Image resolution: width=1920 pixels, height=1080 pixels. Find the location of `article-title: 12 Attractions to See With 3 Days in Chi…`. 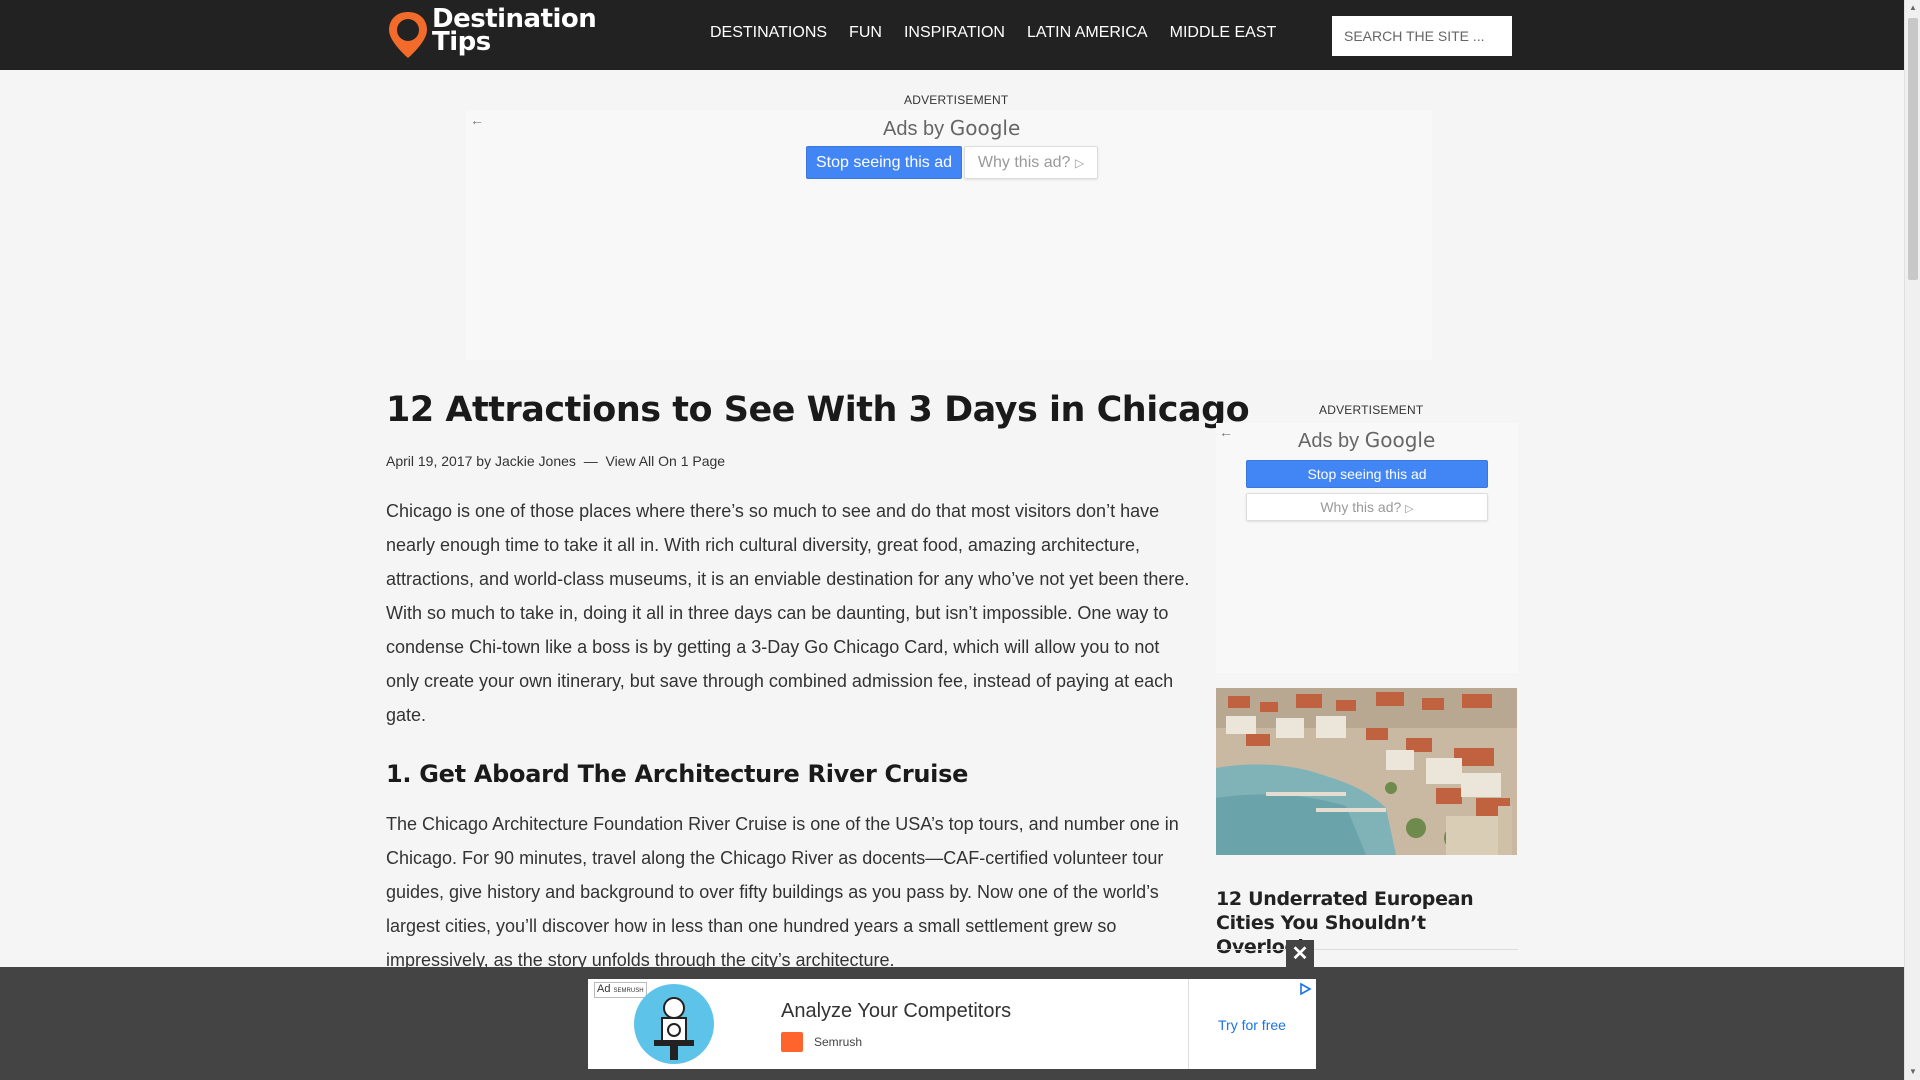

article-title: 12 Attractions to See With 3 Days in Chi… is located at coordinates (818, 410).